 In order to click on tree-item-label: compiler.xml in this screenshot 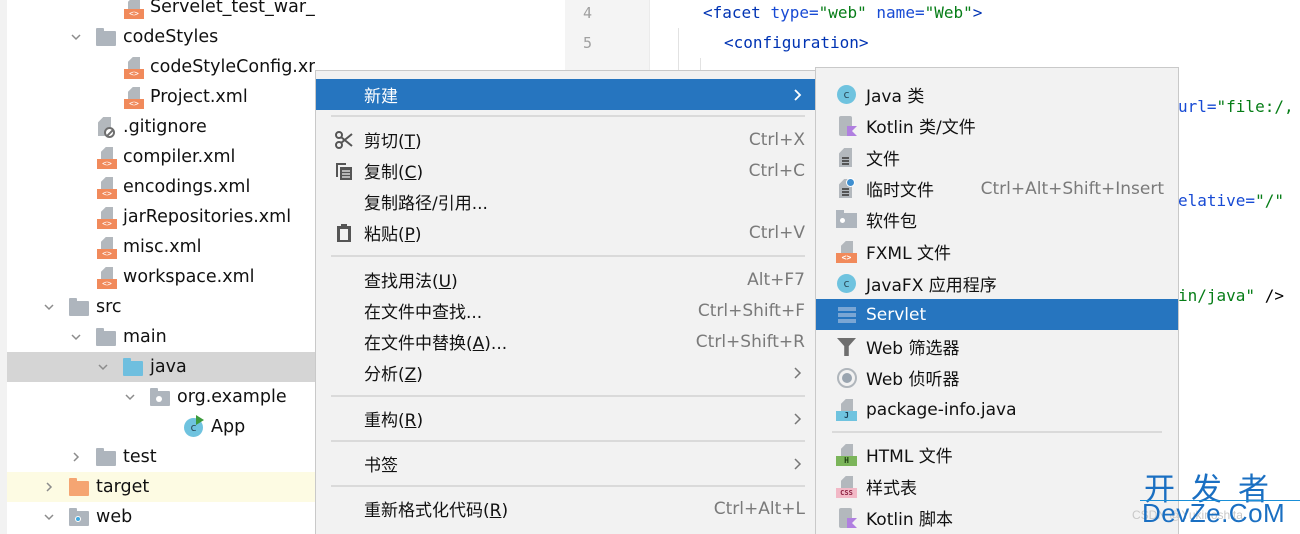, I will do `click(179, 157)`.